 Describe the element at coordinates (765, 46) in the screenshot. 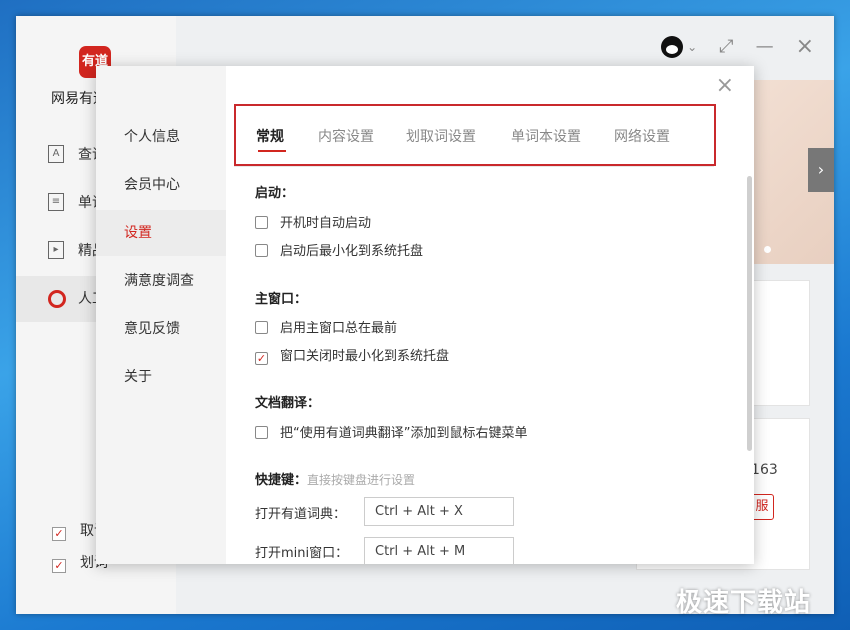

I see `minimize-icon: —` at that location.